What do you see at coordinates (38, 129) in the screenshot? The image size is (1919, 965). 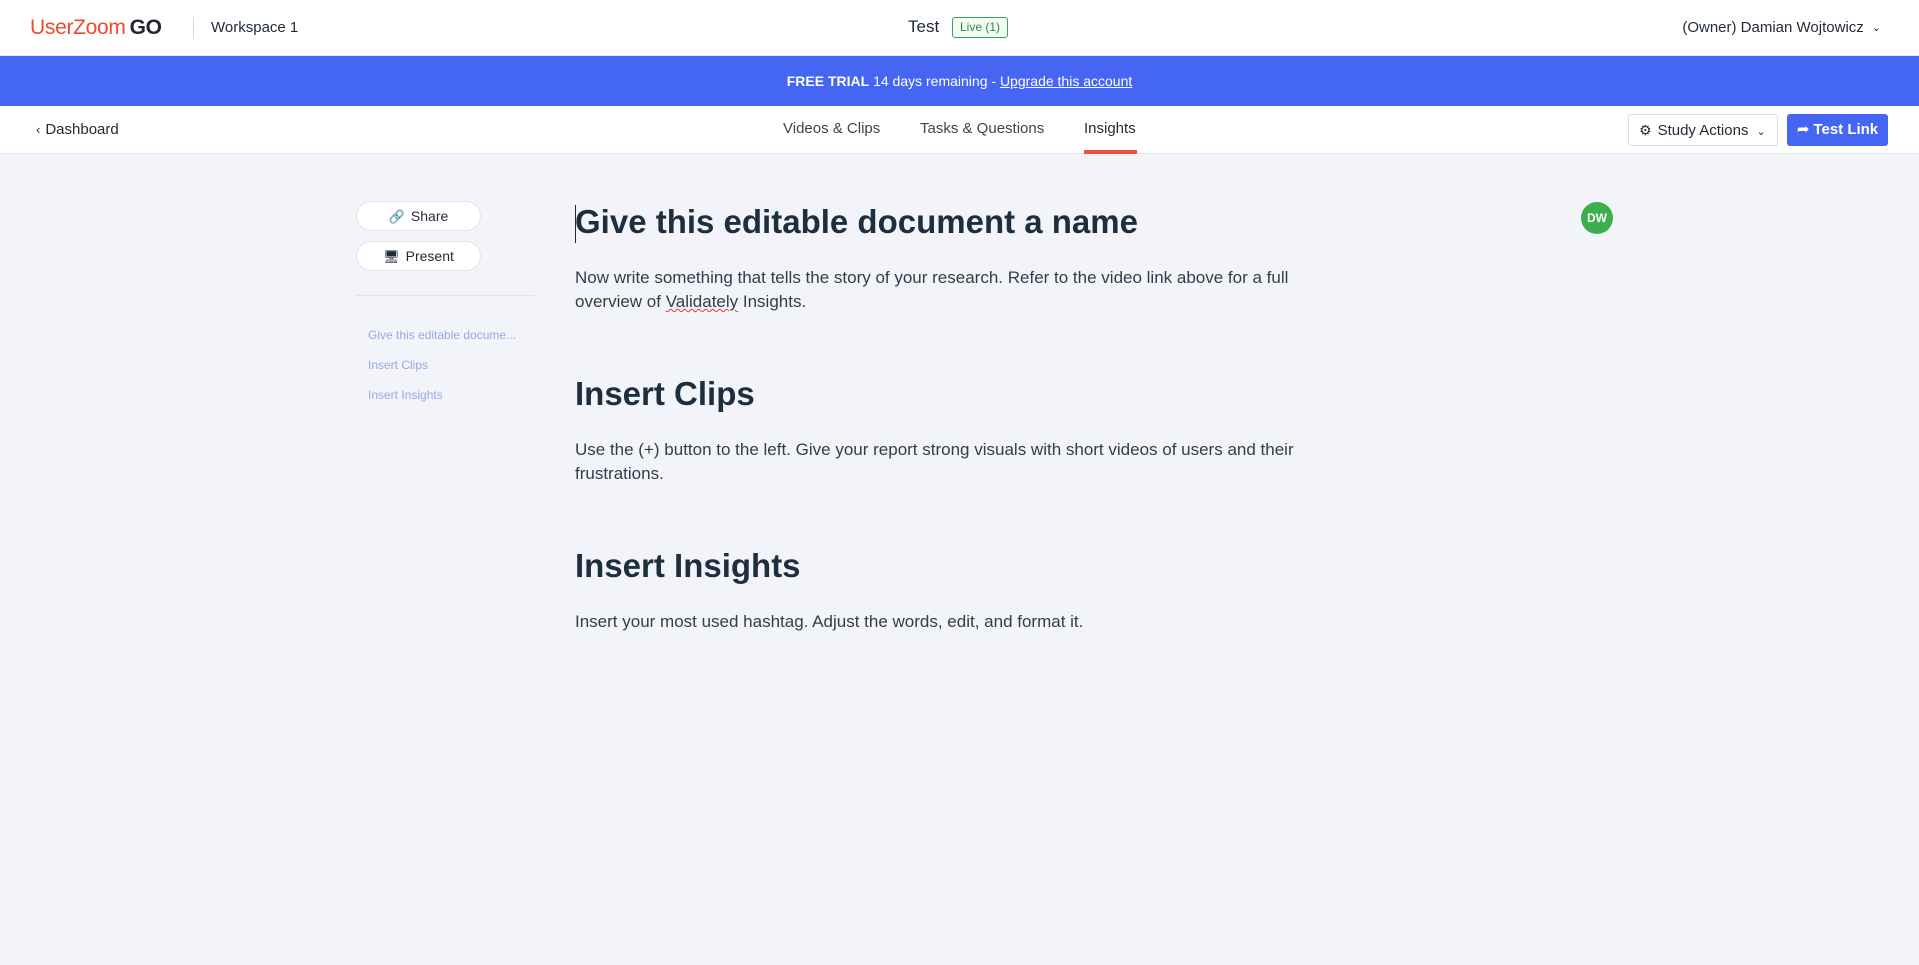 I see `chevron-left-icon: ‹` at bounding box center [38, 129].